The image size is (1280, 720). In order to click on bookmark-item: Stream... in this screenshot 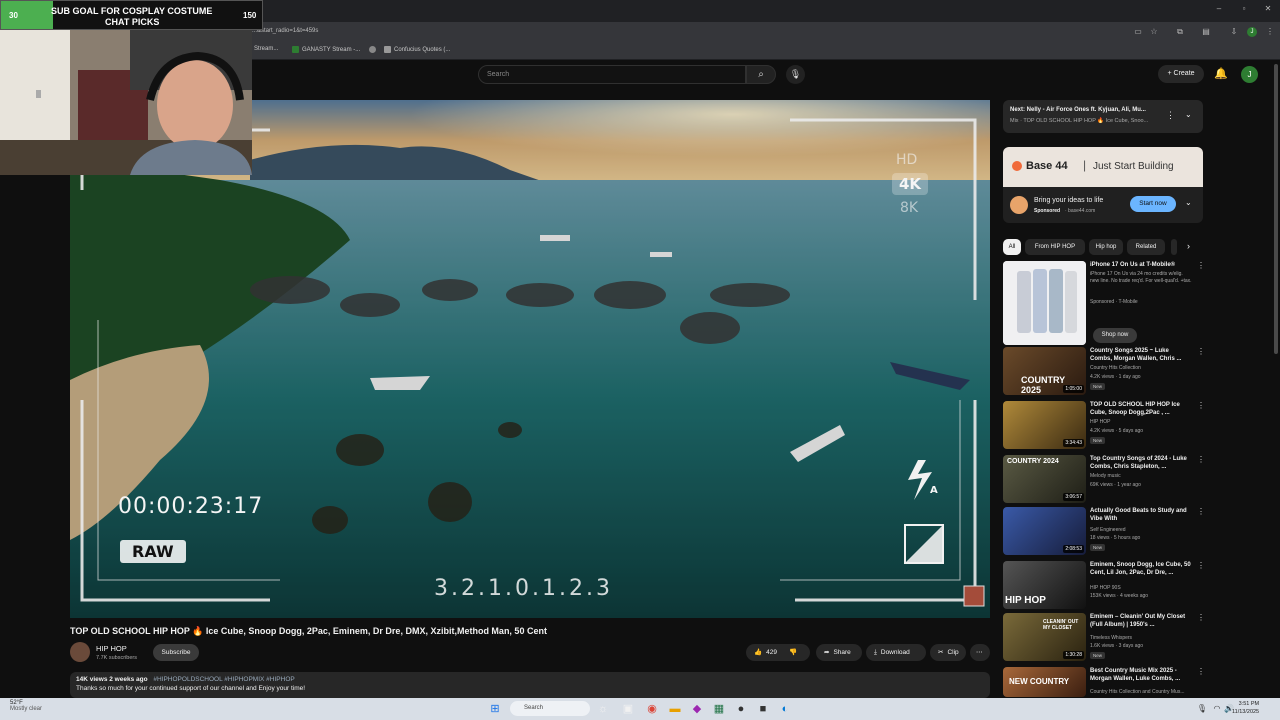, I will do `click(266, 49)`.